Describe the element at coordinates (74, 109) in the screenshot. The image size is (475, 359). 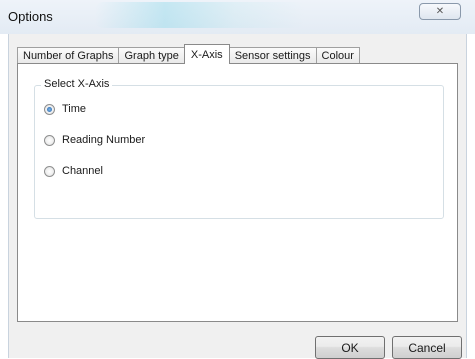
I see `radio-label-time: Time` at that location.